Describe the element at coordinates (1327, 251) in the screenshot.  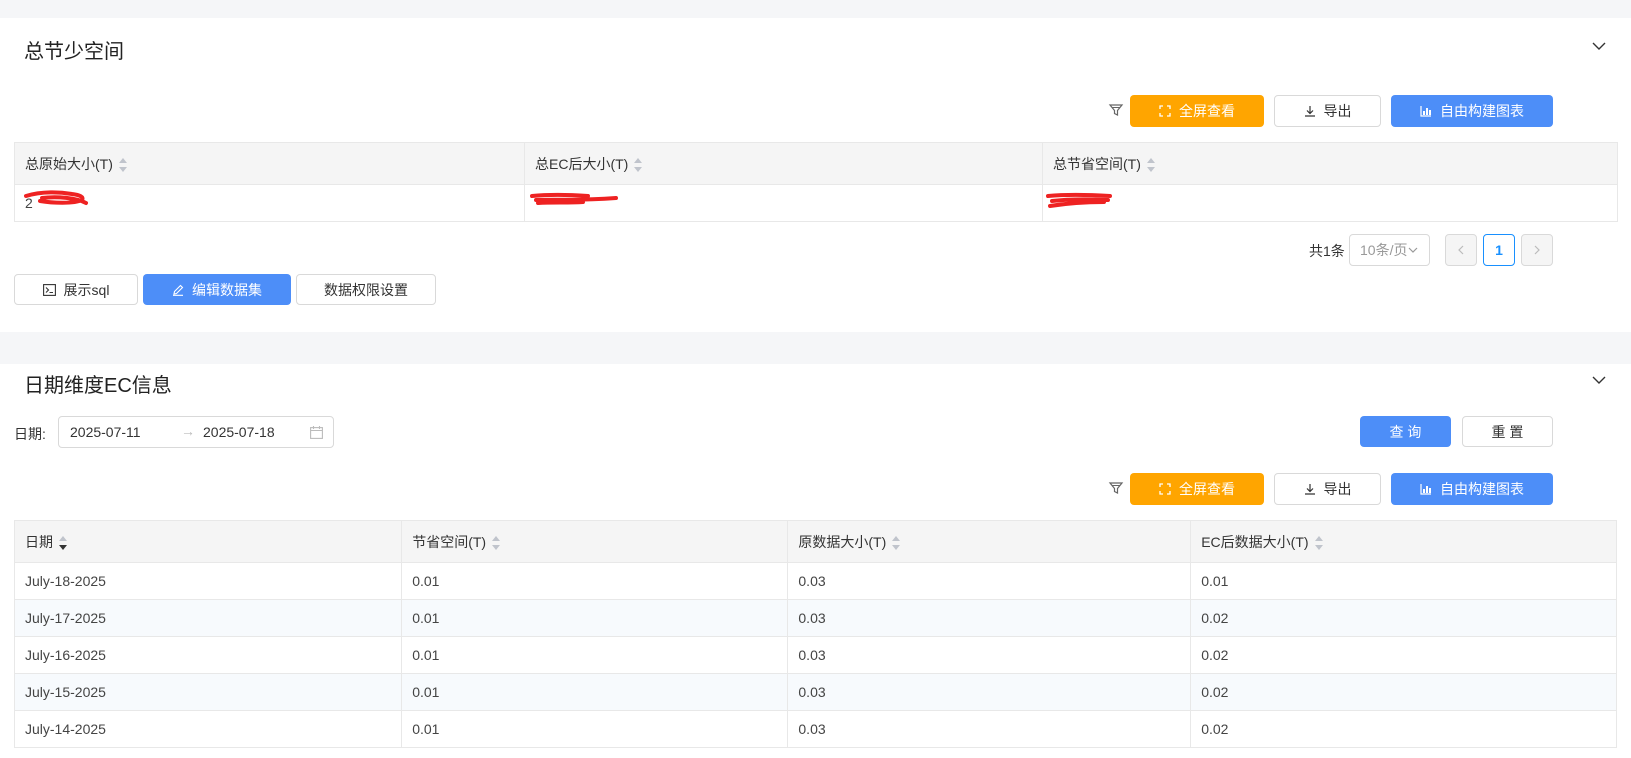
I see `pagination-total: 共1条` at that location.